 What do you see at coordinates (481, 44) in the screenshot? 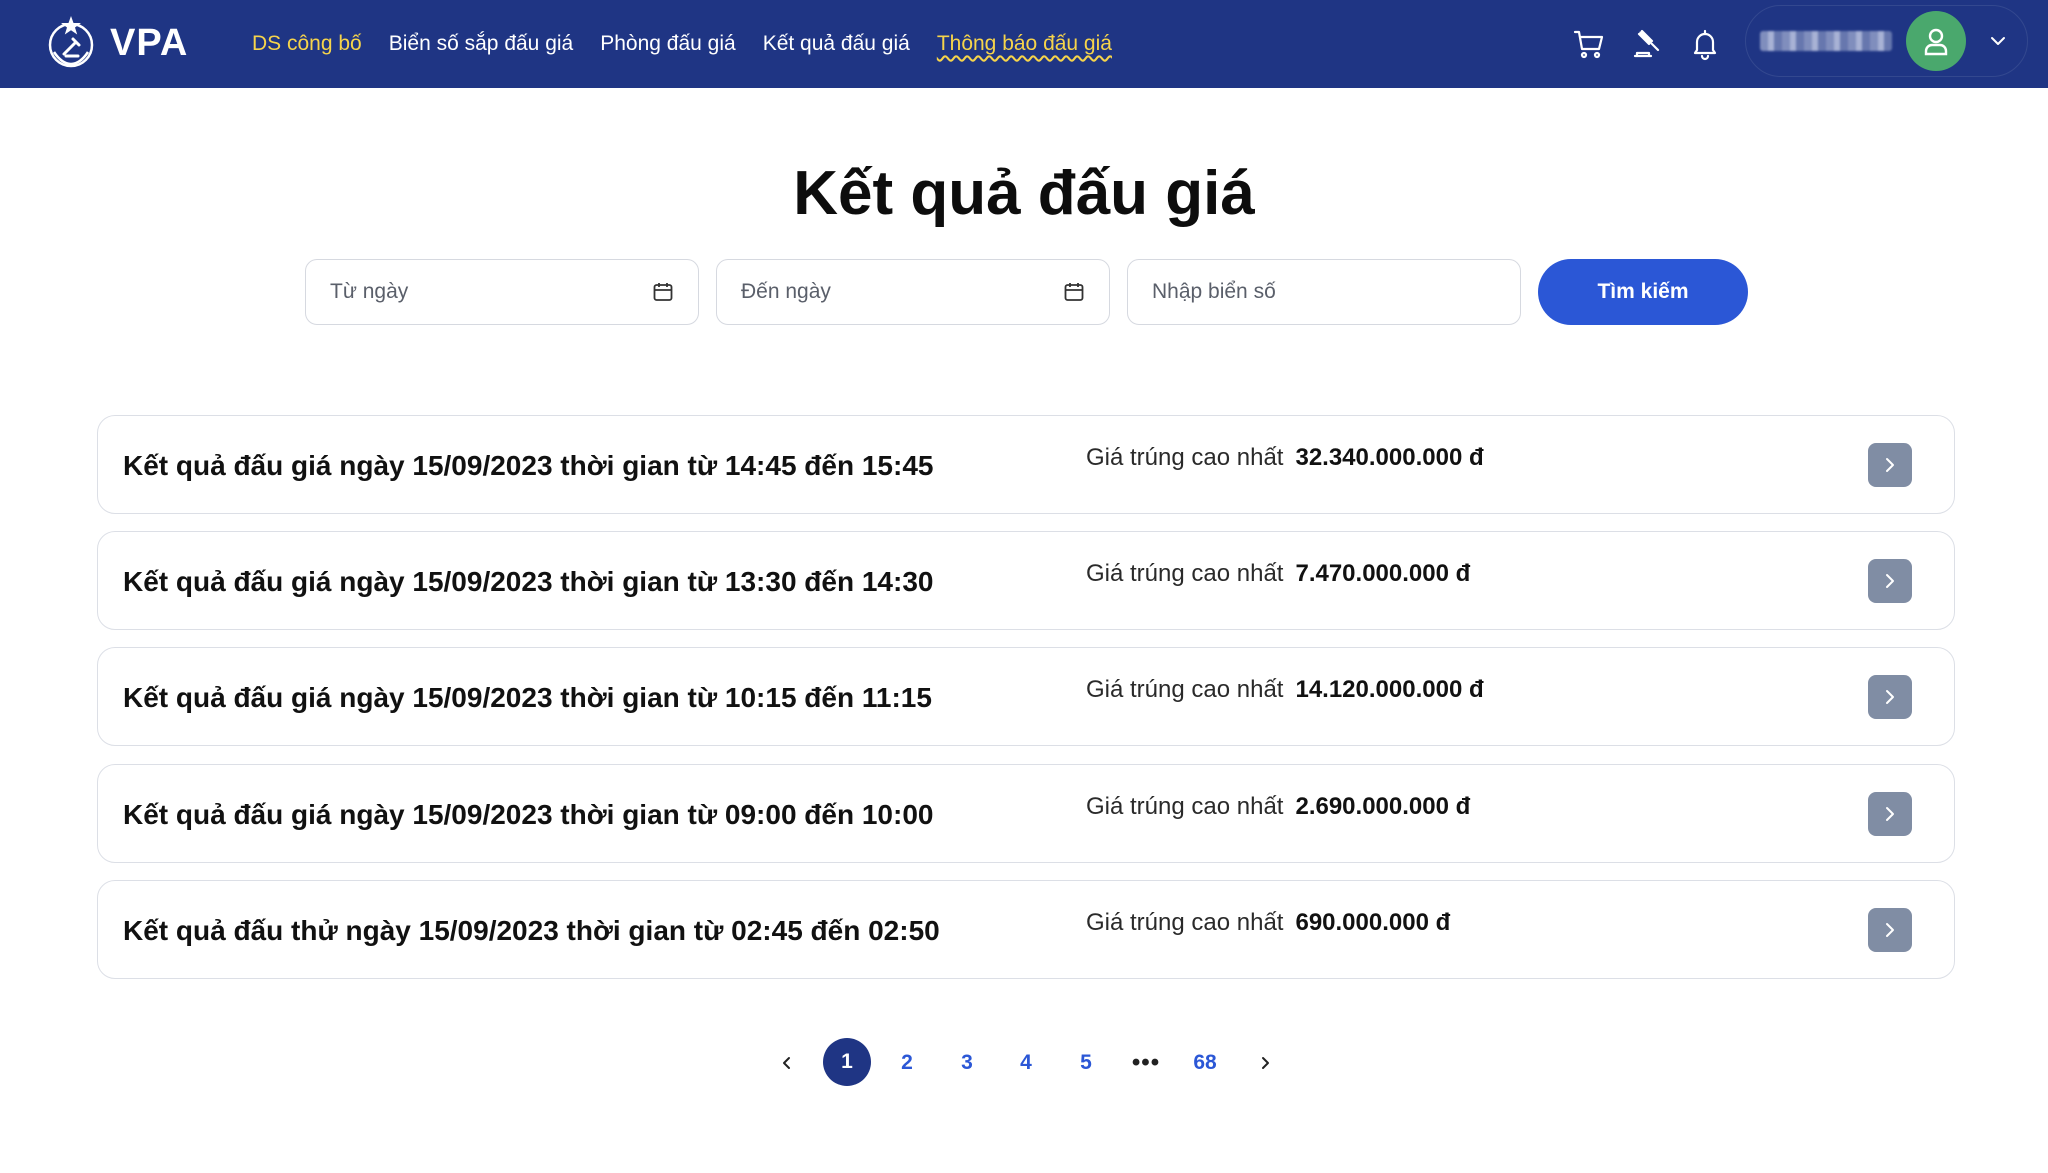
I see `nav-bien-so-sap-dau-gia: Biển số sắp đấu giá` at bounding box center [481, 44].